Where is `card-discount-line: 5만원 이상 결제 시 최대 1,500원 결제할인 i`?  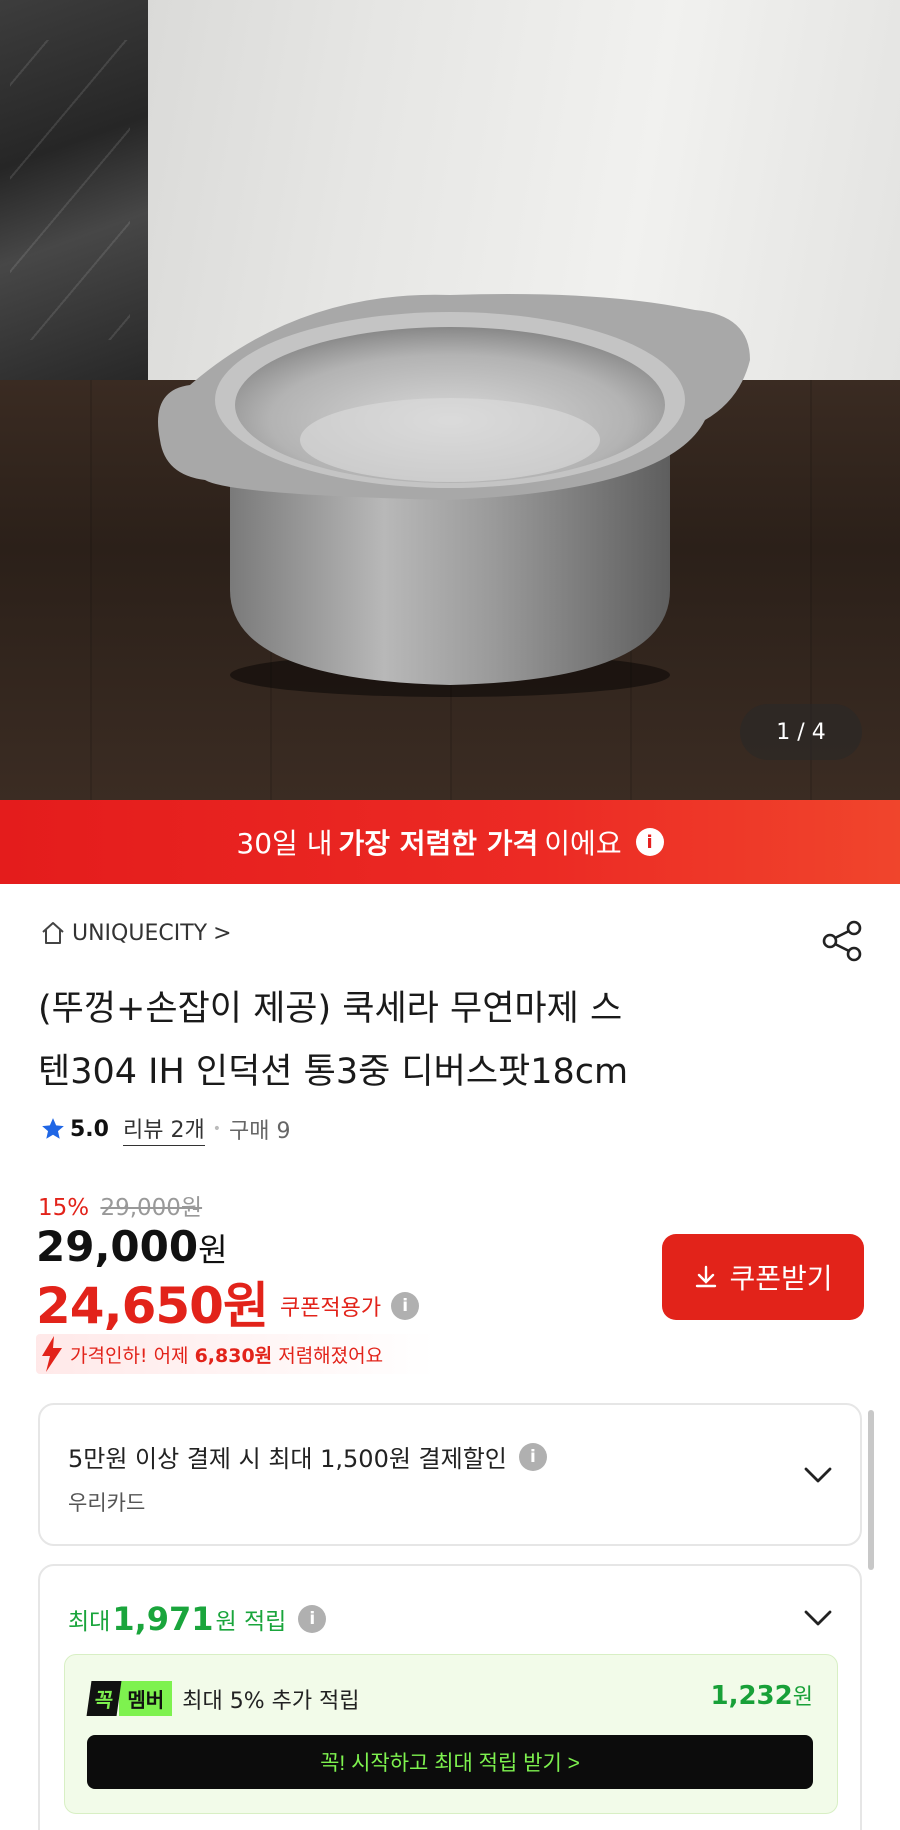 card-discount-line: 5만원 이상 결제 시 최대 1,500원 결제할인 i is located at coordinates (307, 1456).